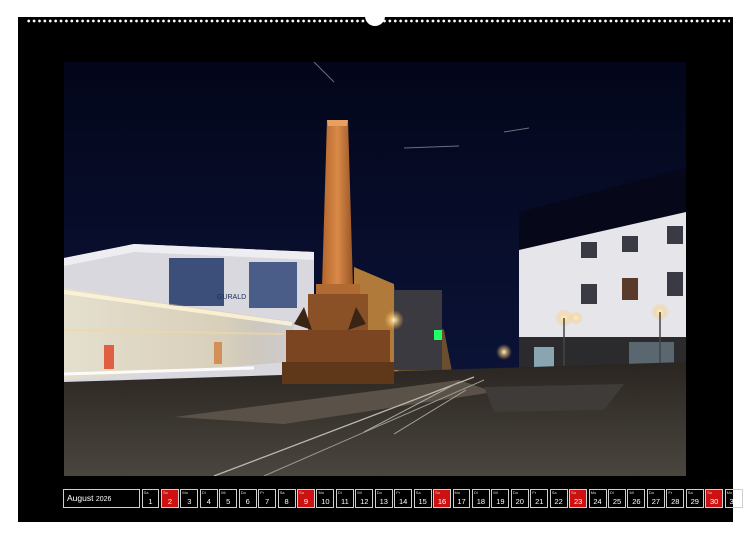 The image size is (750, 540). I want to click on calendar-day: So 16, so click(442, 498).